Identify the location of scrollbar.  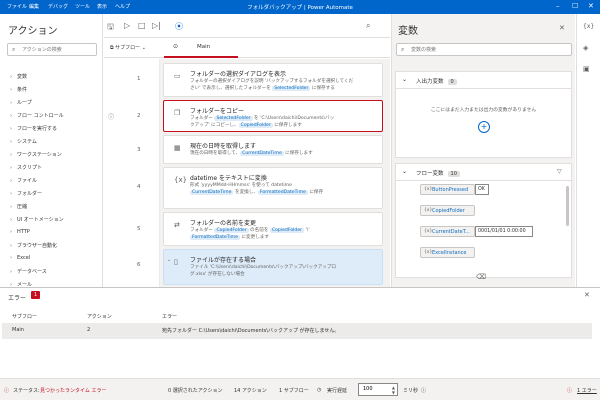
(567, 206).